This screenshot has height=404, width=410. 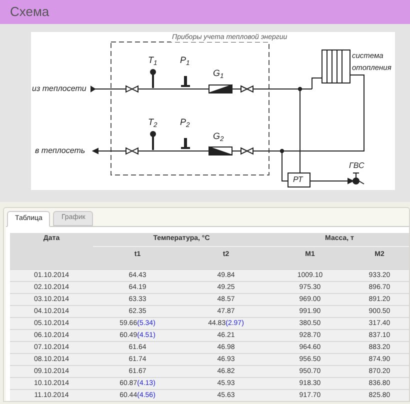 I want to click on sensor-label: T$_{1}$, so click(x=153, y=60).